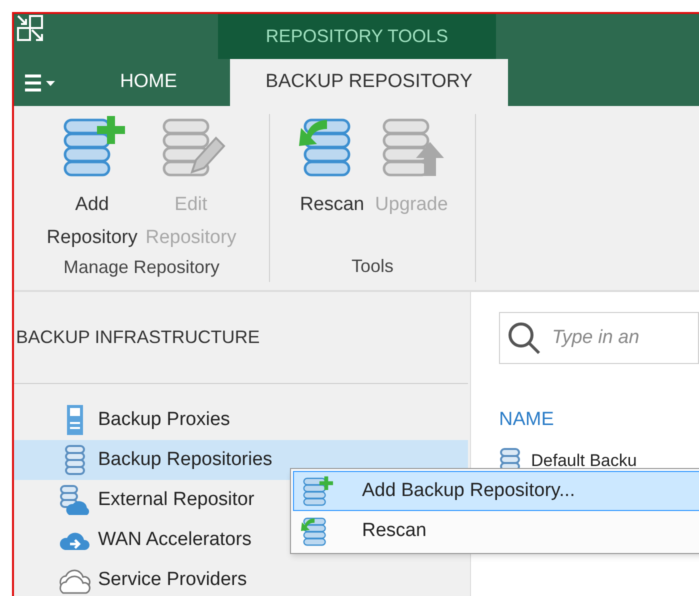 The height and width of the screenshot is (596, 699). What do you see at coordinates (599, 338) in the screenshot?
I see `search-field: Type in an` at bounding box center [599, 338].